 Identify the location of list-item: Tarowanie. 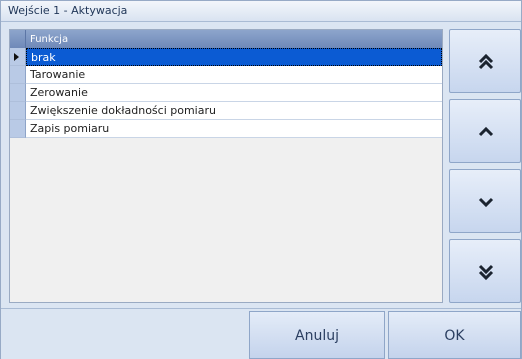
(234, 75).